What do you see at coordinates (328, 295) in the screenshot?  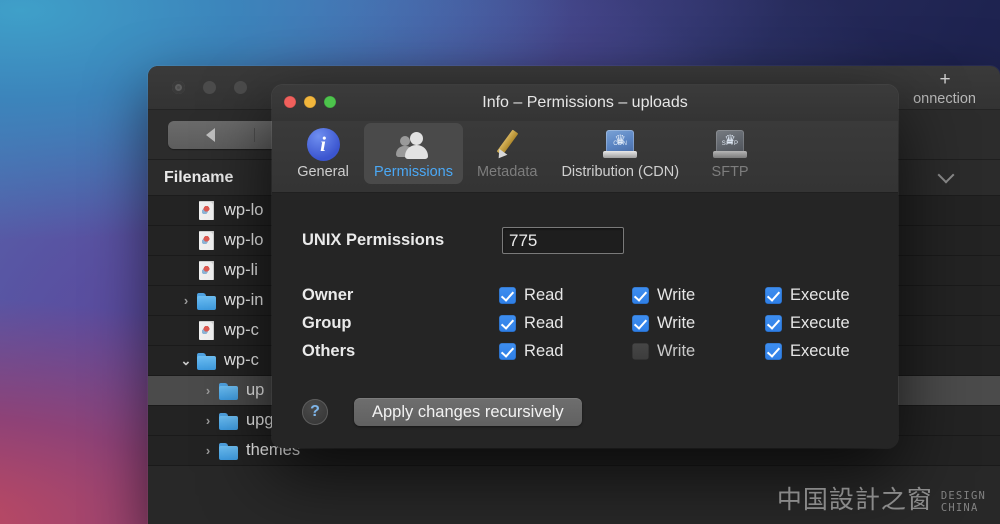 I see `permission-row-label: Owner` at bounding box center [328, 295].